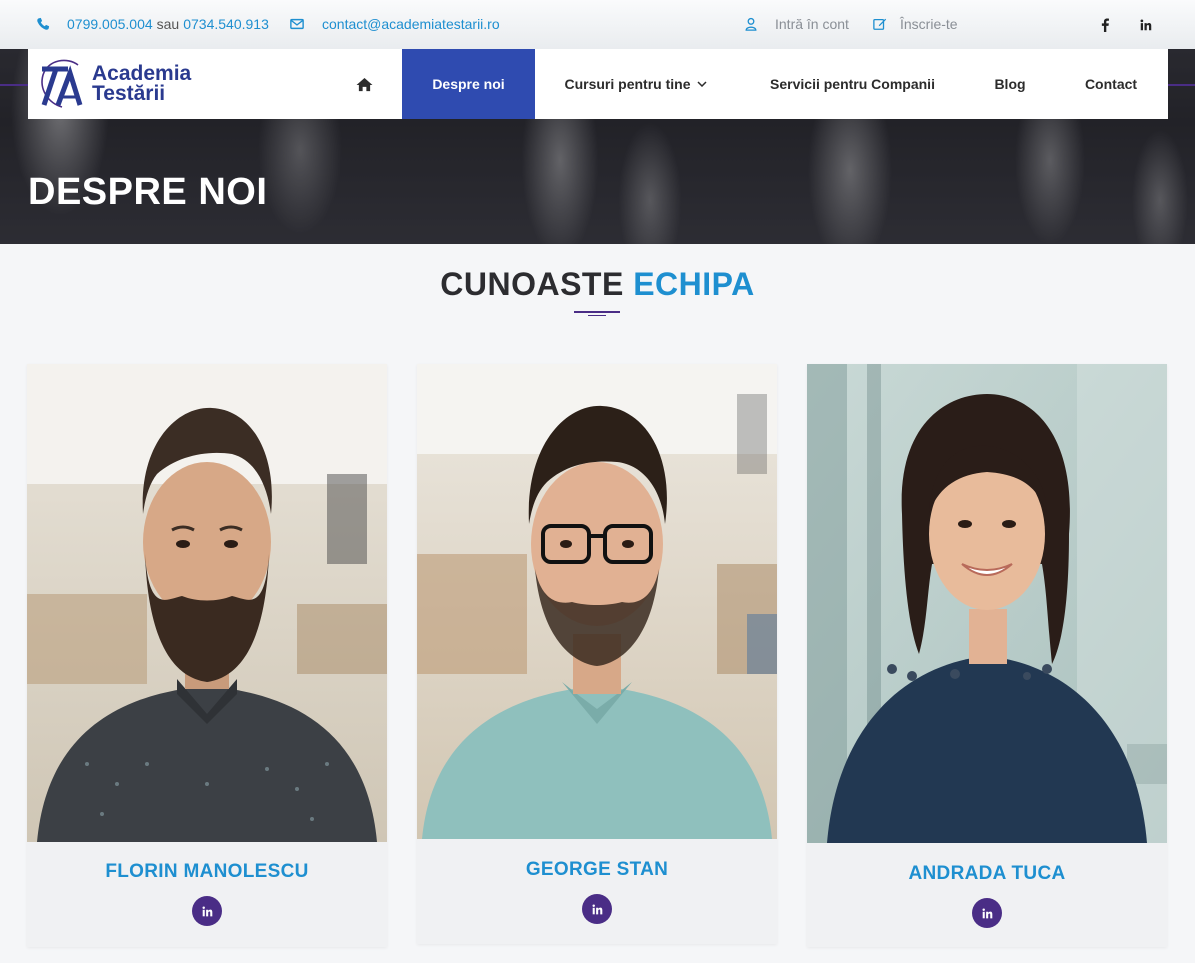  What do you see at coordinates (43, 23) in the screenshot?
I see `phone-icon` at bounding box center [43, 23].